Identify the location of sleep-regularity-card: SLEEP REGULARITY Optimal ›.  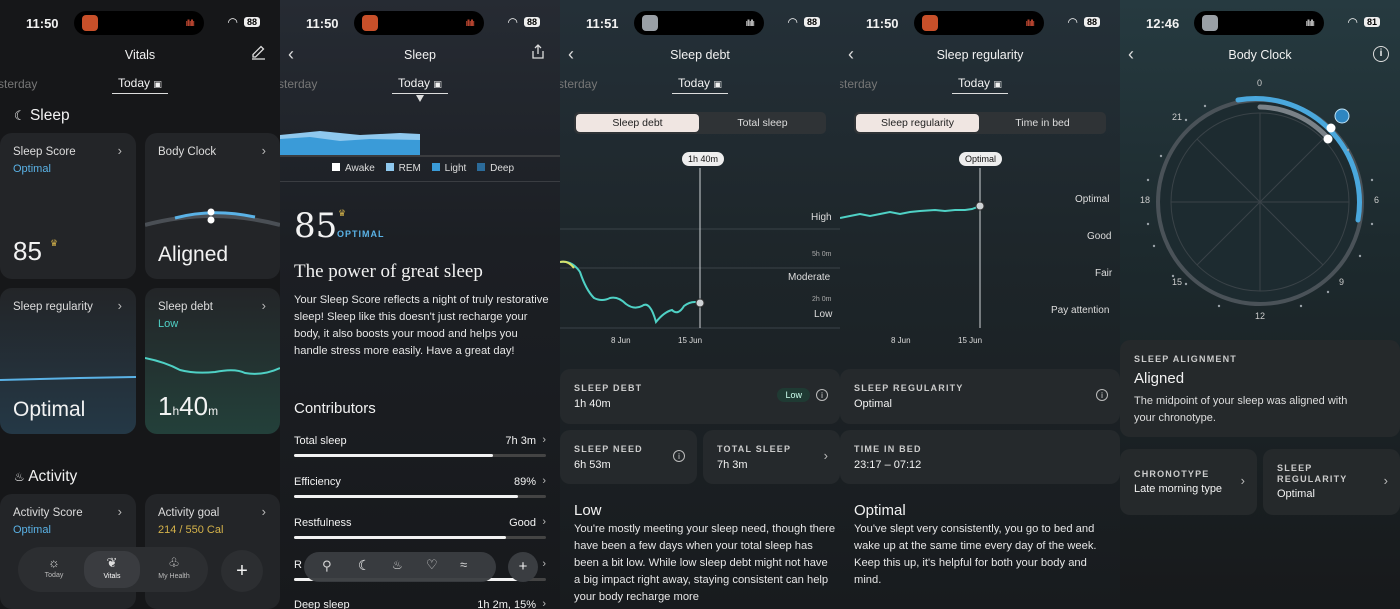
(1331, 482).